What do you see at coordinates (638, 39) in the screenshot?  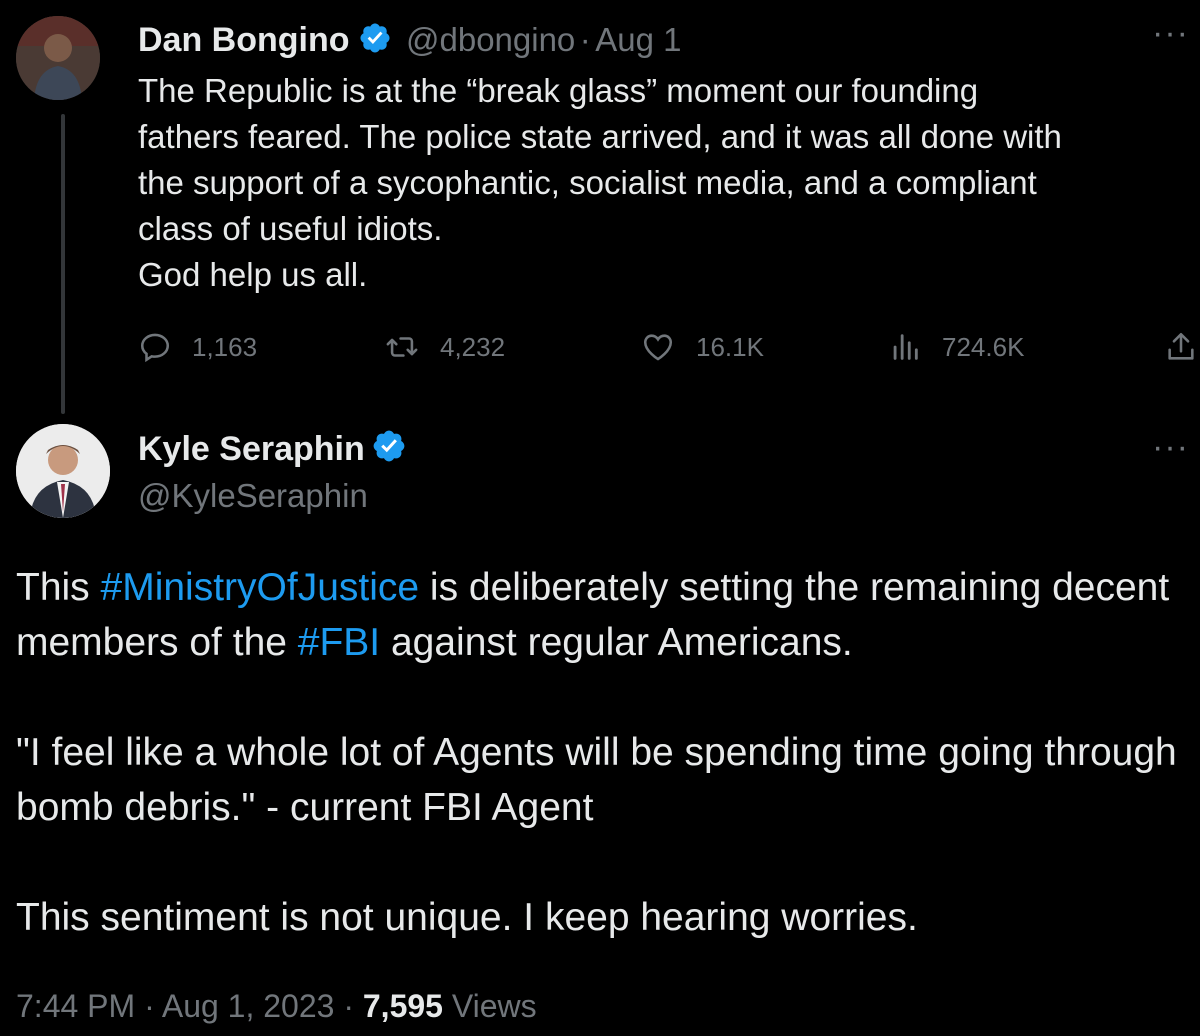 I see `tweet-date: Aug 1` at bounding box center [638, 39].